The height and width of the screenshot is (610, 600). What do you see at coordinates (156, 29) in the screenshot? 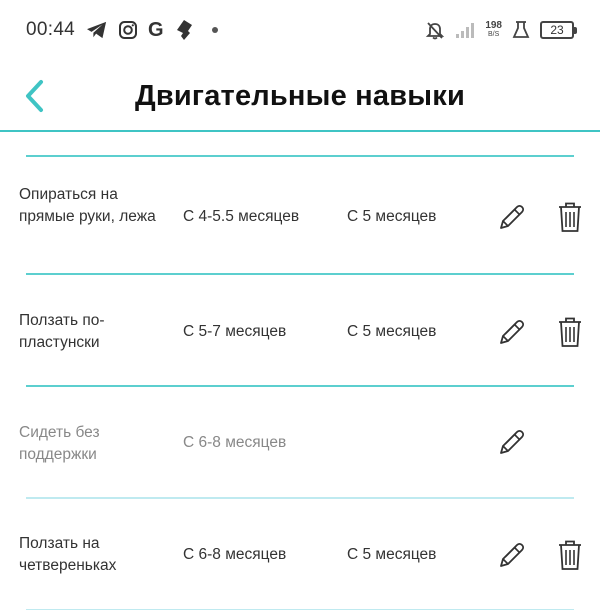
I see `google-icon: G` at bounding box center [156, 29].